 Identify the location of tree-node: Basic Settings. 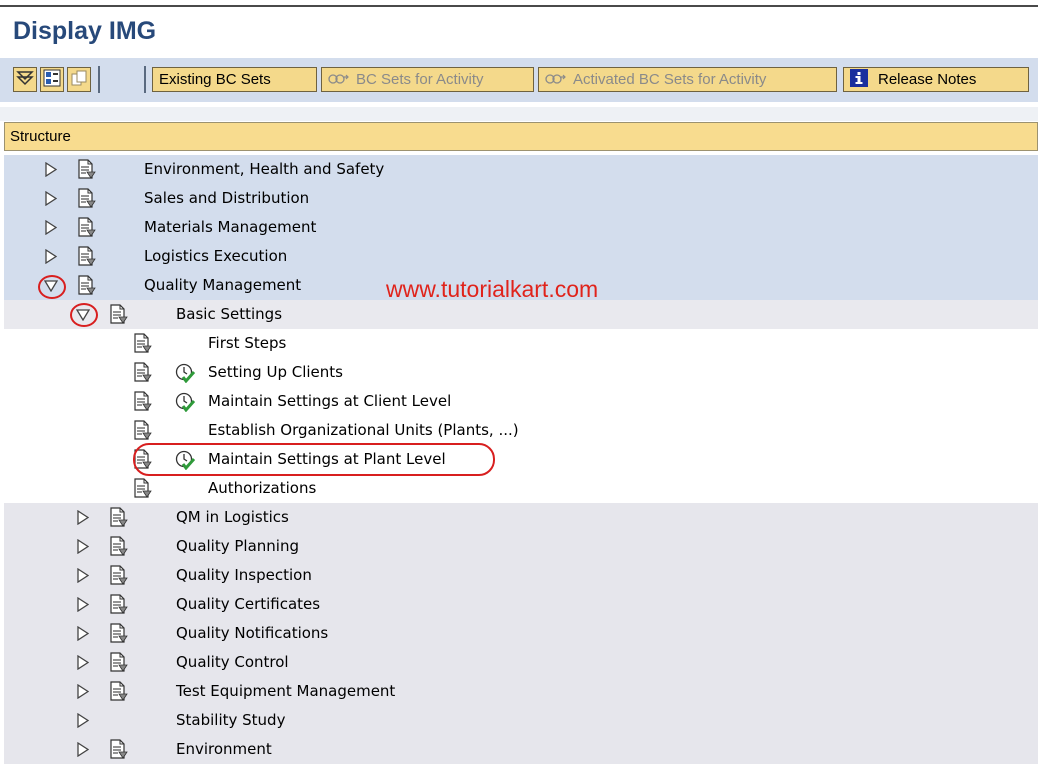
(521, 314).